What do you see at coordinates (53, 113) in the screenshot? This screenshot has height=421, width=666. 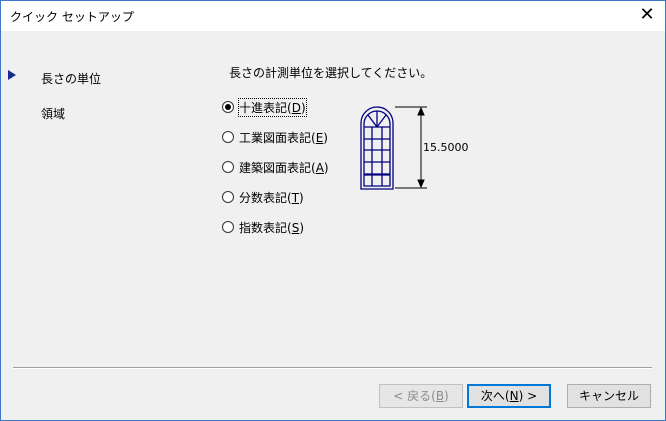 I see `nav-item-area: 領域` at bounding box center [53, 113].